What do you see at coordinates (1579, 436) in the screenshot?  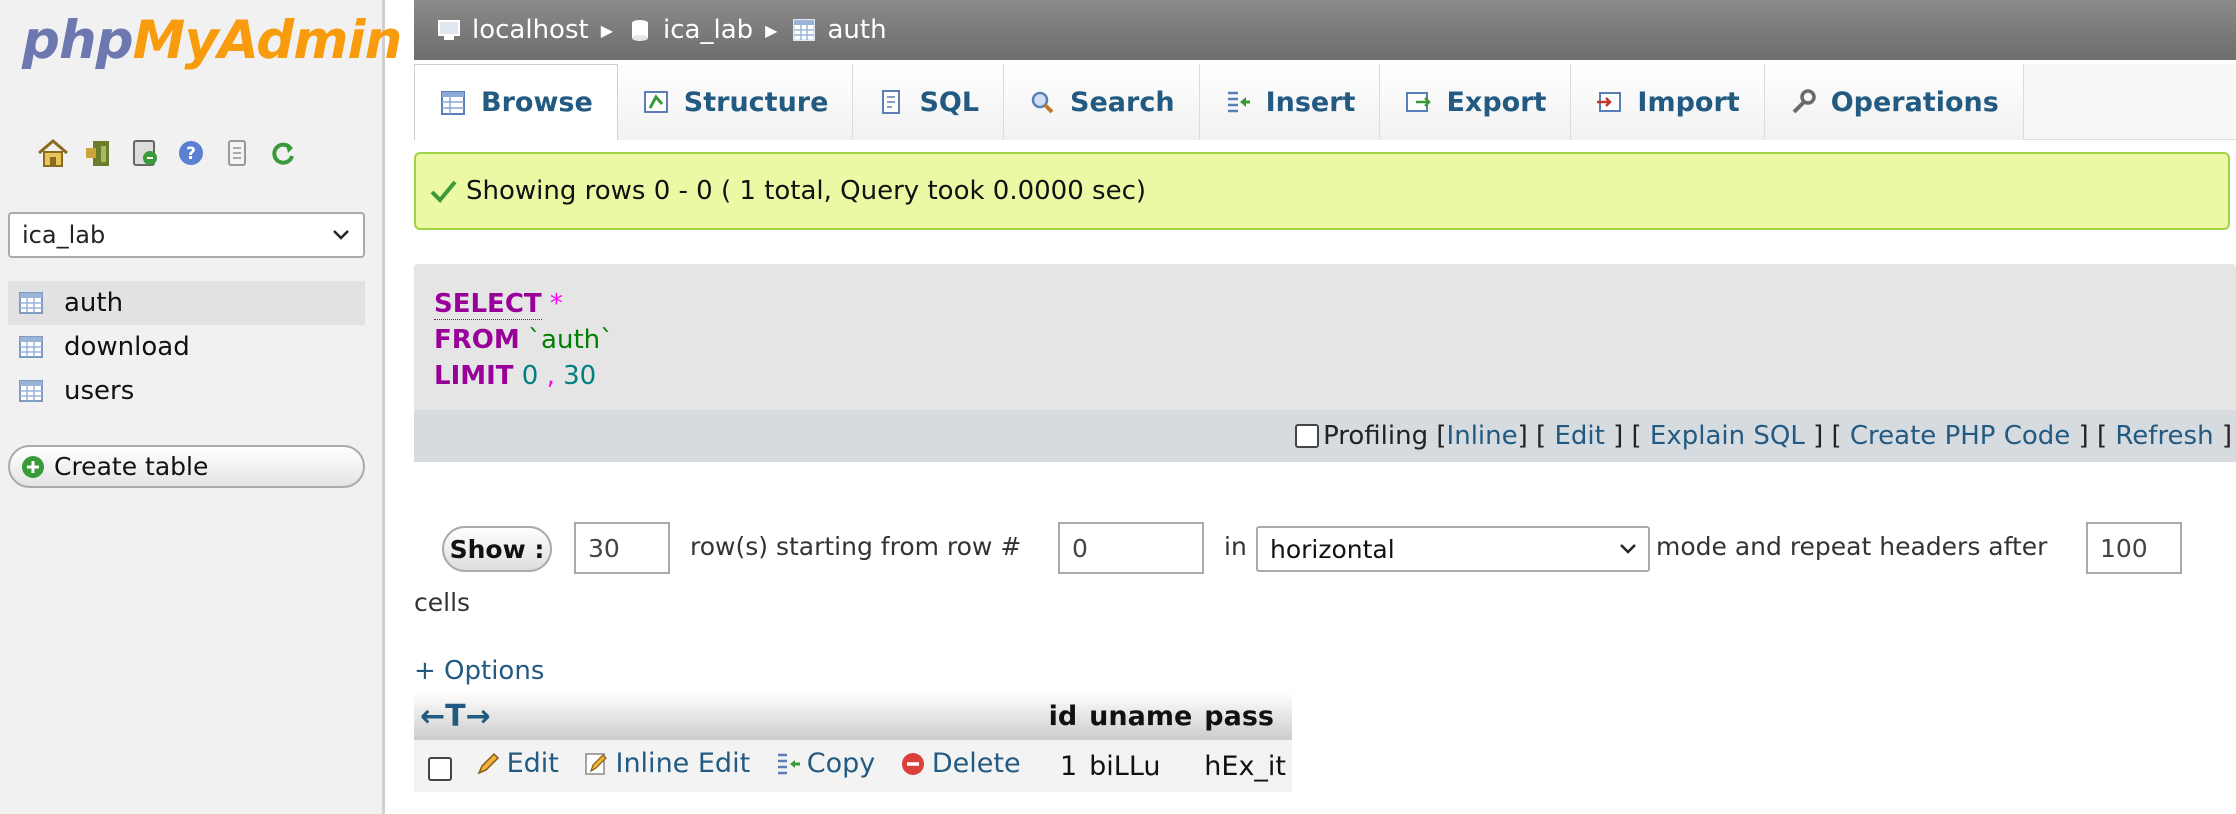 I see `edit-link: Edit` at bounding box center [1579, 436].